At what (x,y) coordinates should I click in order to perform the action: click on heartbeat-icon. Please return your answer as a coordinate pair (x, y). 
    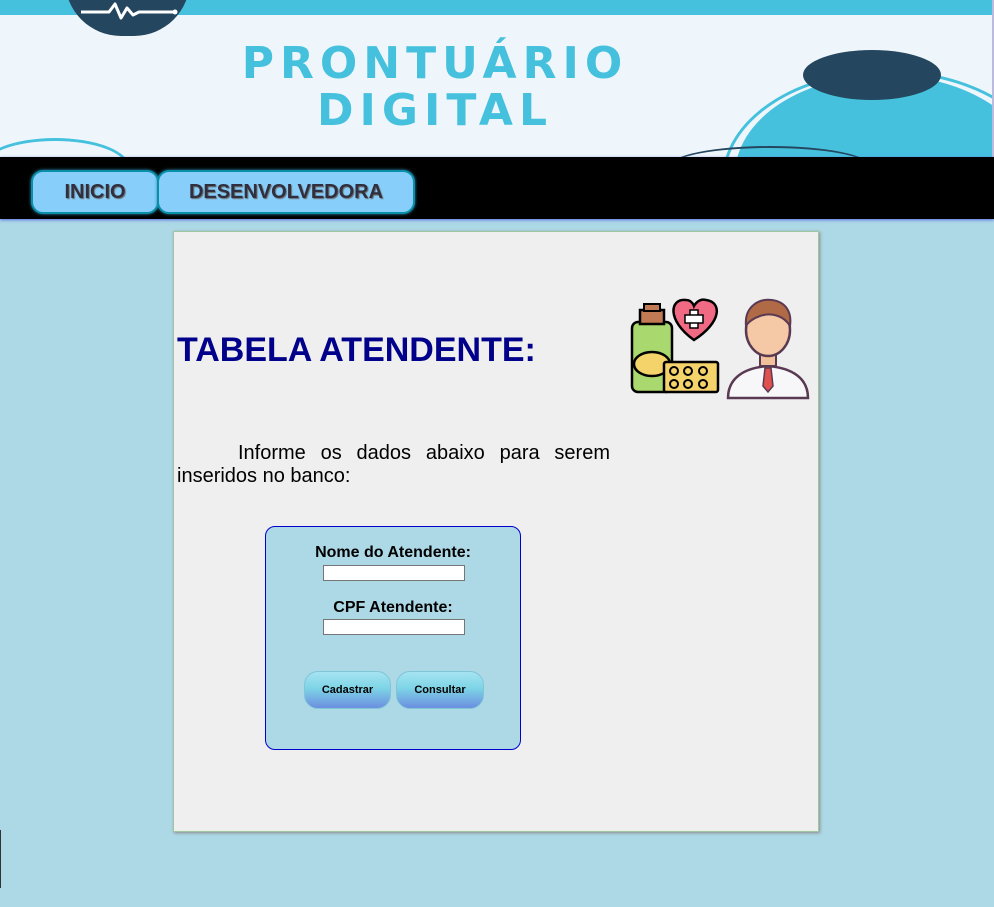
    Looking at the image, I should click on (129, 11).